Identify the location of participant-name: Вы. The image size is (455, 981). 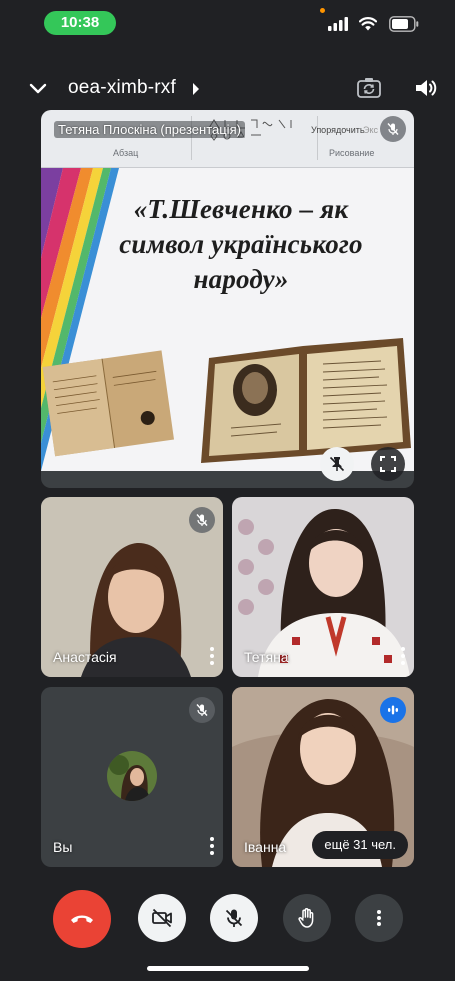
(63, 847).